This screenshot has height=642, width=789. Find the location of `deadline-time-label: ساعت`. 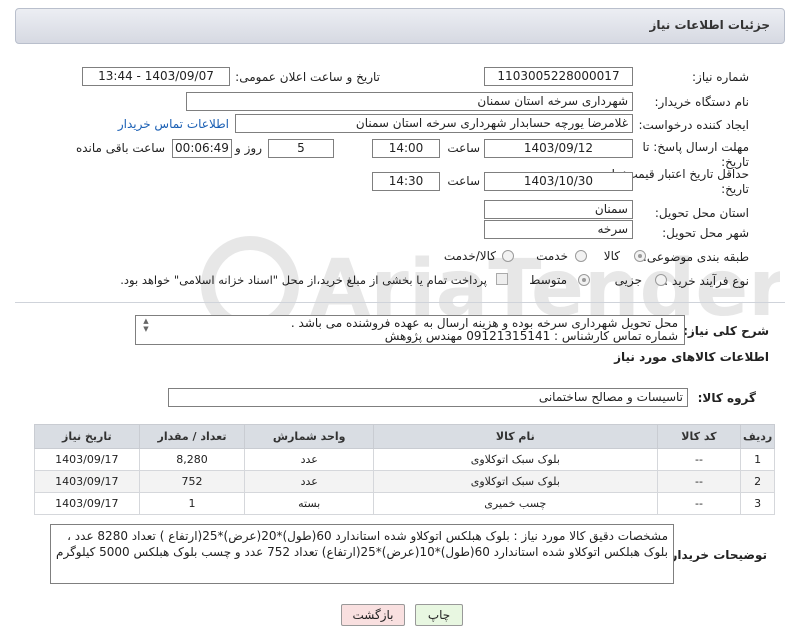

deadline-time-label: ساعت is located at coordinates (463, 148).